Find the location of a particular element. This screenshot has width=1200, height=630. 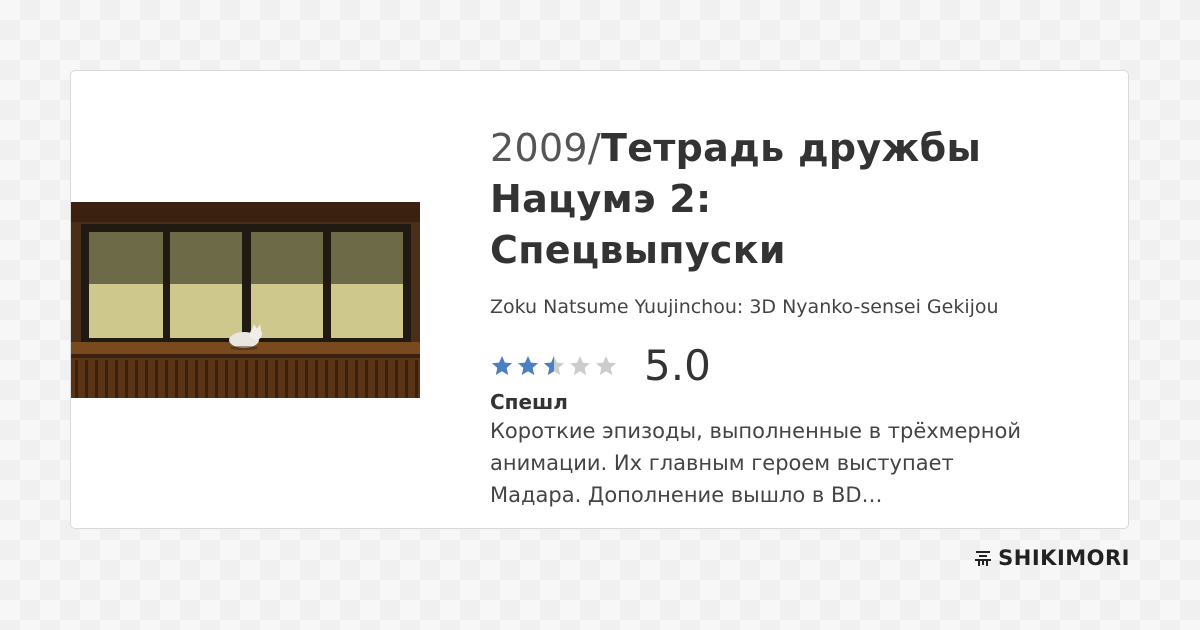

rating-stars is located at coordinates (554, 366).